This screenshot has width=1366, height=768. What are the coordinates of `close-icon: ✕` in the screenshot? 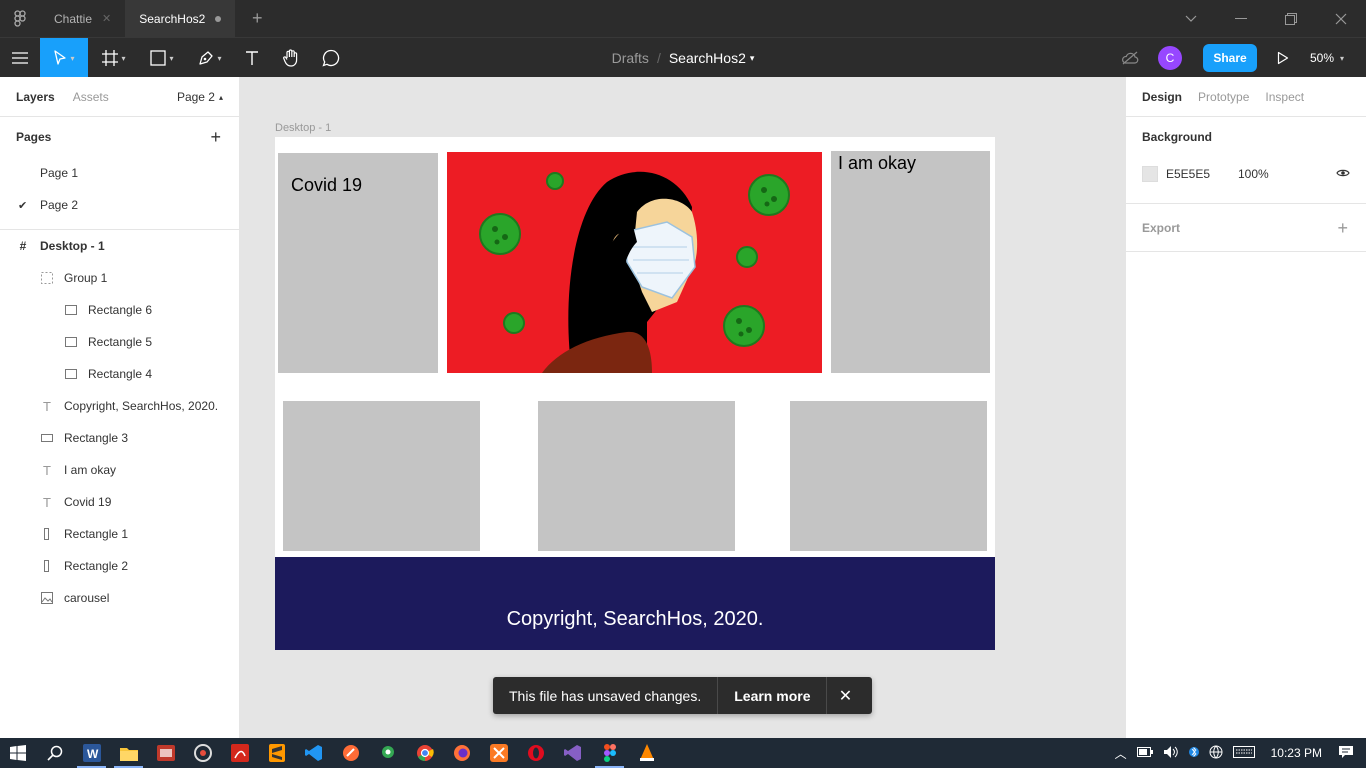 It's located at (845, 695).